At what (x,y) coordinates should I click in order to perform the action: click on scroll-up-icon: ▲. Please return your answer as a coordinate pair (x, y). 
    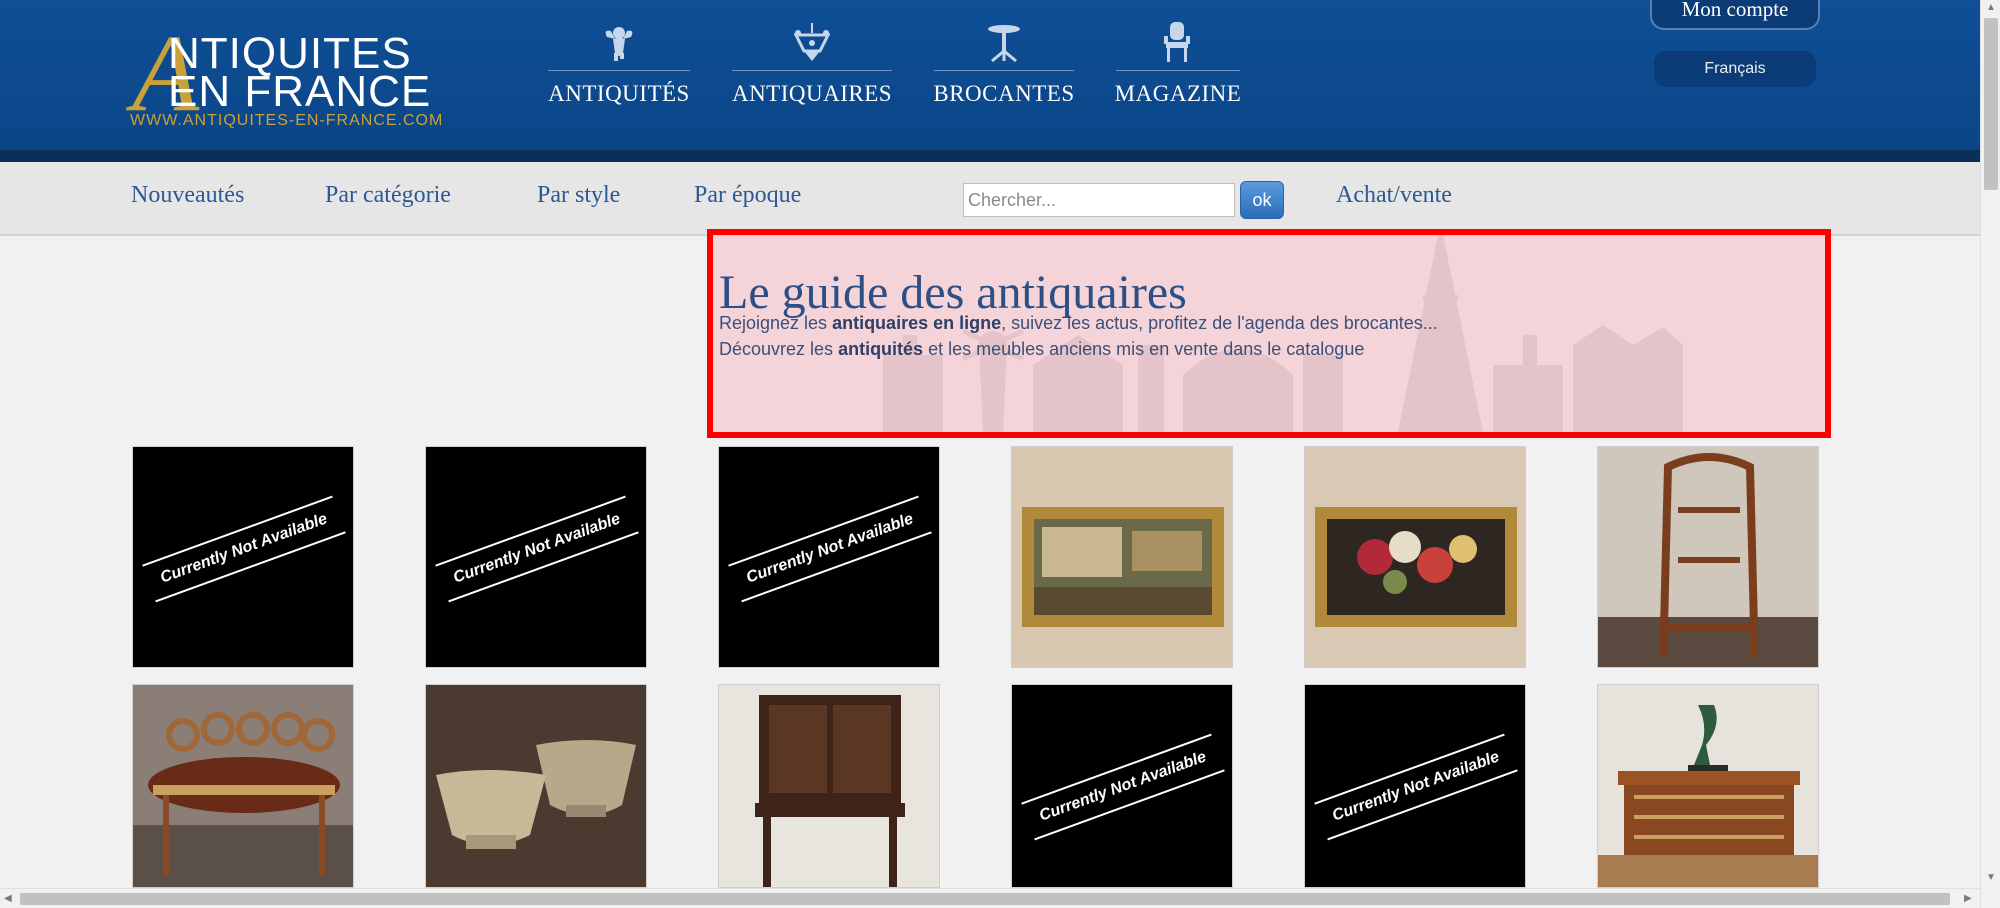
    Looking at the image, I should click on (1991, 7).